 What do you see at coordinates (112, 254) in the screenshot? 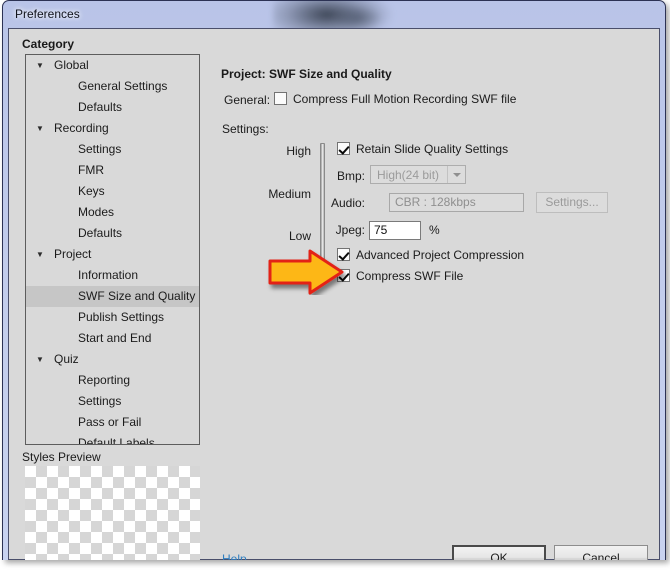
I see `sidebar-item-project: ▼ Project` at bounding box center [112, 254].